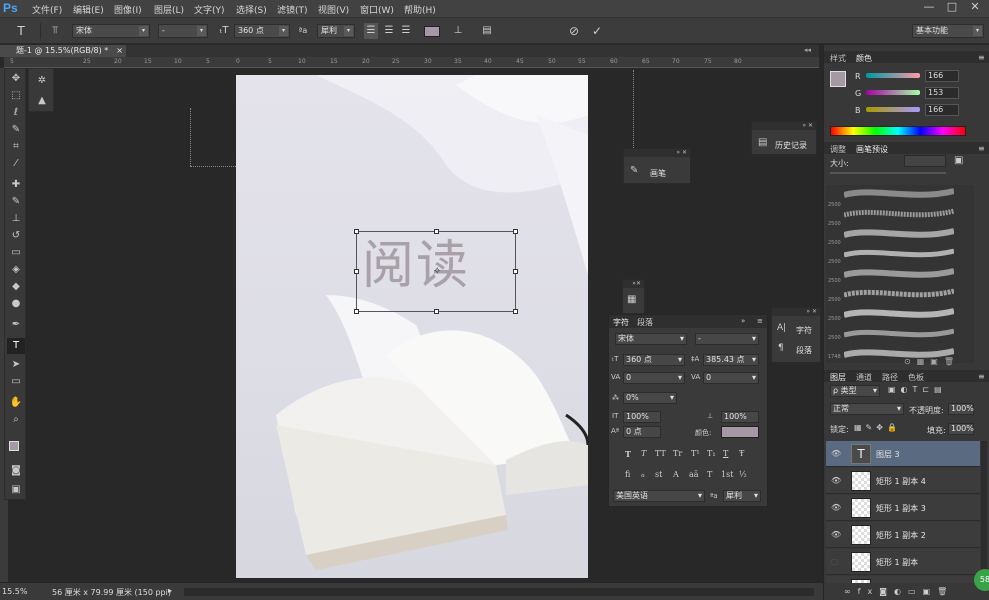 The height and width of the screenshot is (600, 989). What do you see at coordinates (628, 454) in the screenshot?
I see `faux-bold-button: T` at bounding box center [628, 454].